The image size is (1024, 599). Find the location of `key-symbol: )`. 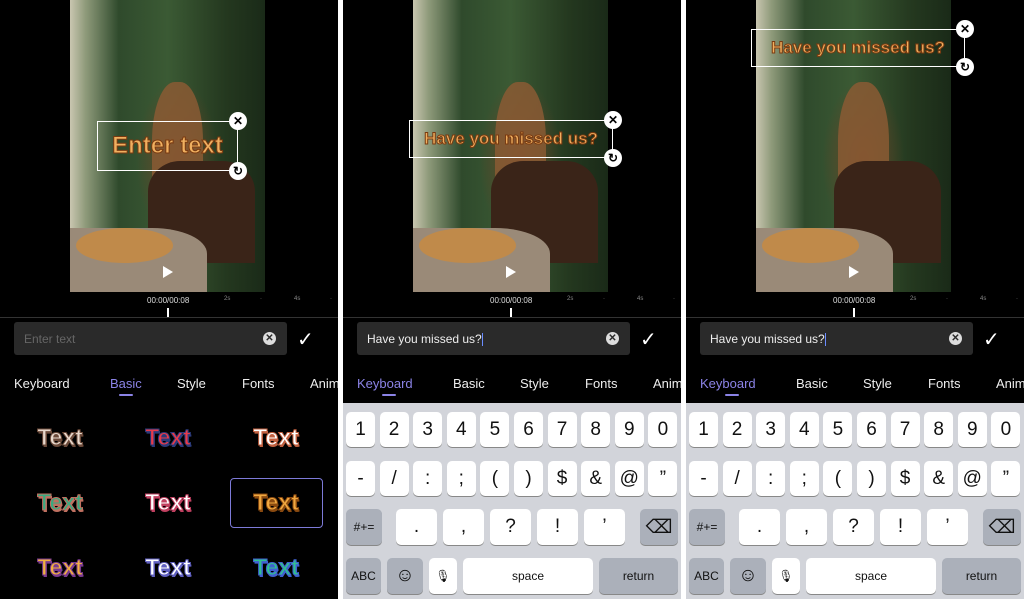

key-symbol: ) is located at coordinates (871, 478).